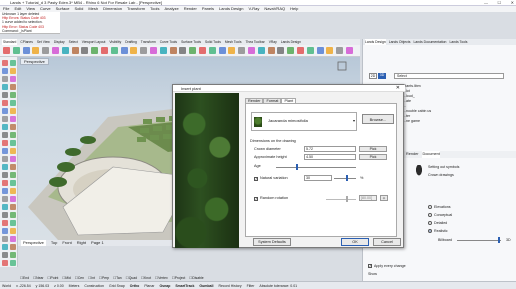 This screenshot has width=516, height=289. What do you see at coordinates (136, 9) in the screenshot?
I see `menu-item: Transform` at bounding box center [136, 9].